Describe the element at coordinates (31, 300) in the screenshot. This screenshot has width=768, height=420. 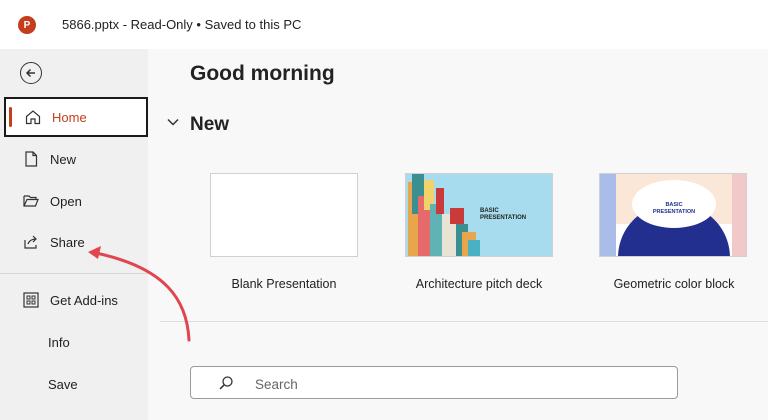
I see `add-ins-grid-icon` at that location.